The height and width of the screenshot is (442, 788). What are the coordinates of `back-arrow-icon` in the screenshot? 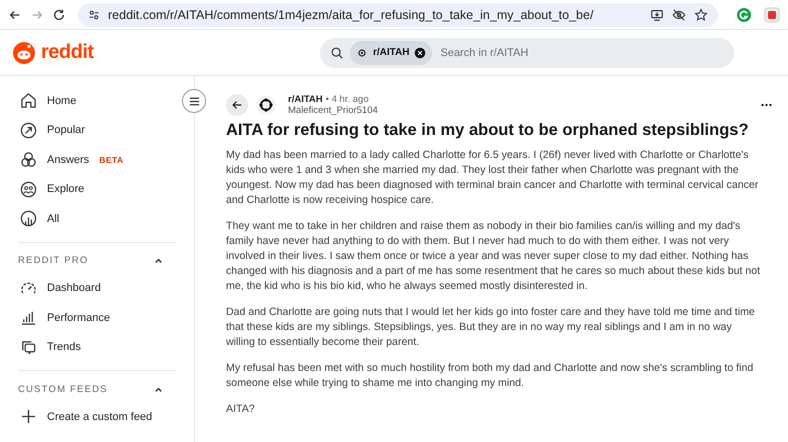 It's located at (237, 105).